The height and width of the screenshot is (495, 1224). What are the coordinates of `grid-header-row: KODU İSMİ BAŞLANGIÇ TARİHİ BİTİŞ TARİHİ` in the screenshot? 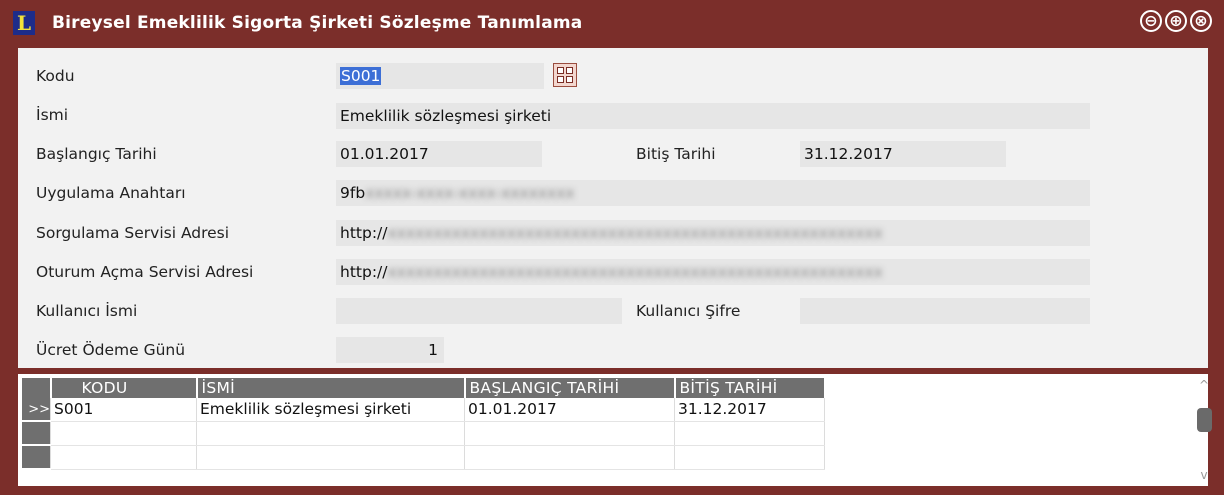 It's located at (424, 388).